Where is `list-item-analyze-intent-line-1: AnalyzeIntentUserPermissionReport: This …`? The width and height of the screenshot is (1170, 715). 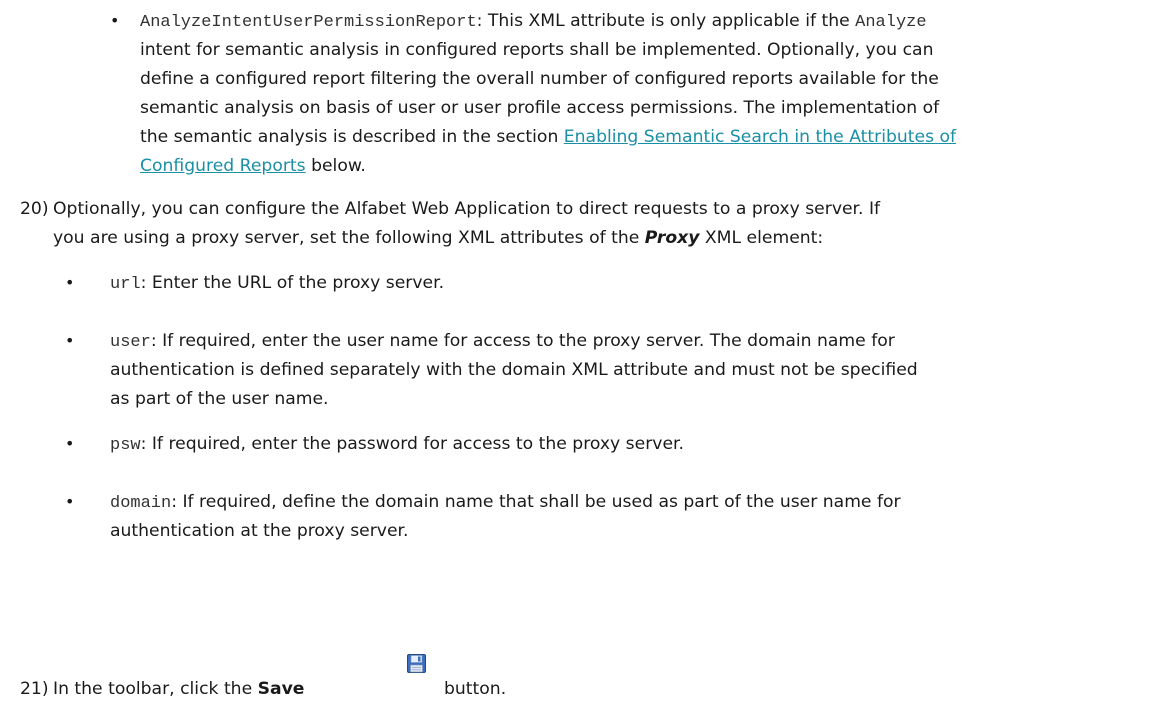
list-item-analyze-intent-line-1: AnalyzeIntentUserPermissionReport: This … is located at coordinates (533, 22).